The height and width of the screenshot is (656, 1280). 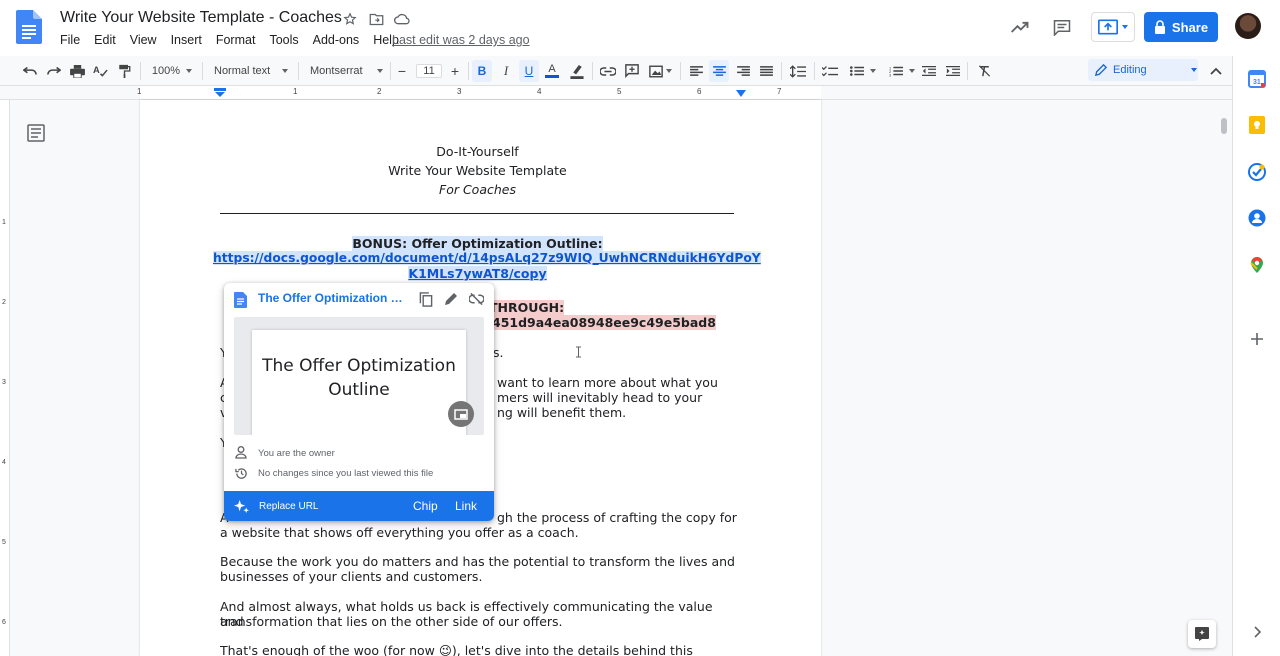 I want to click on scrollbar-thumb, so click(x=1224, y=126).